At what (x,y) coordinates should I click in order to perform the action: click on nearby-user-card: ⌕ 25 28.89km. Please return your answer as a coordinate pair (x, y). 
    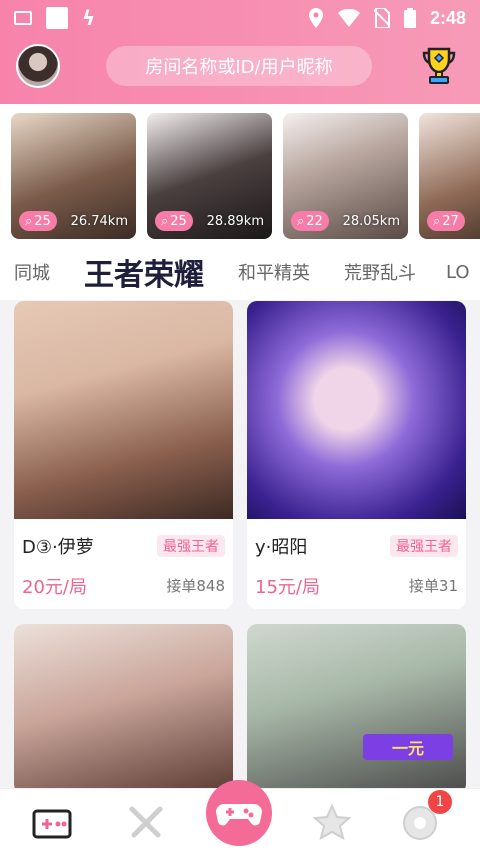
    Looking at the image, I should click on (209, 176).